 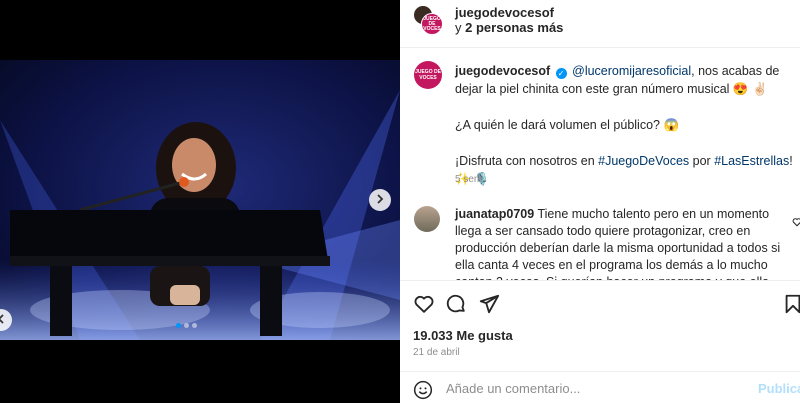 What do you see at coordinates (494, 214) in the screenshot?
I see `comment-username: juanatap0709` at bounding box center [494, 214].